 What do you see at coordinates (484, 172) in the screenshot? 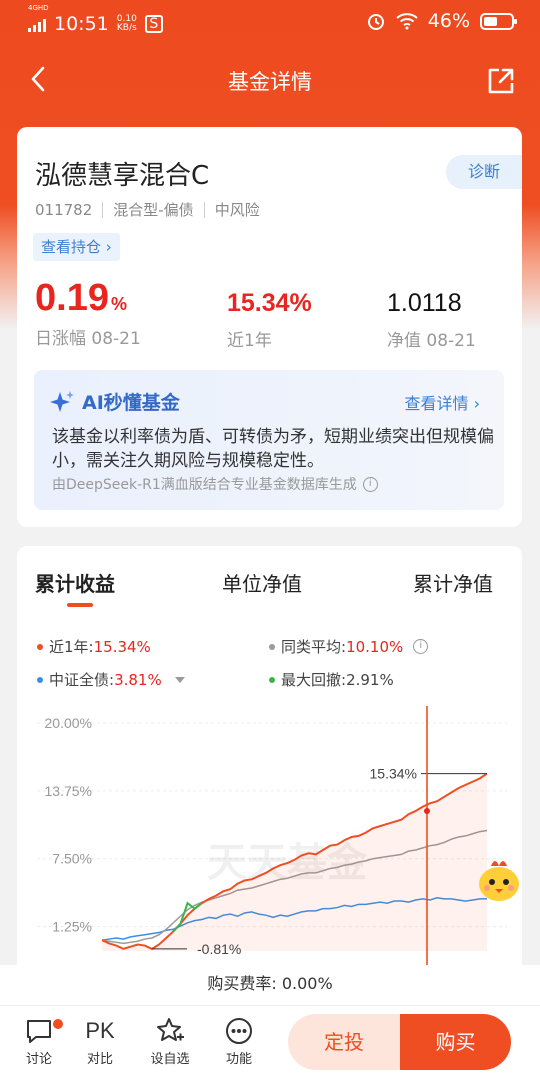
I see `diagnose-button: 诊断` at bounding box center [484, 172].